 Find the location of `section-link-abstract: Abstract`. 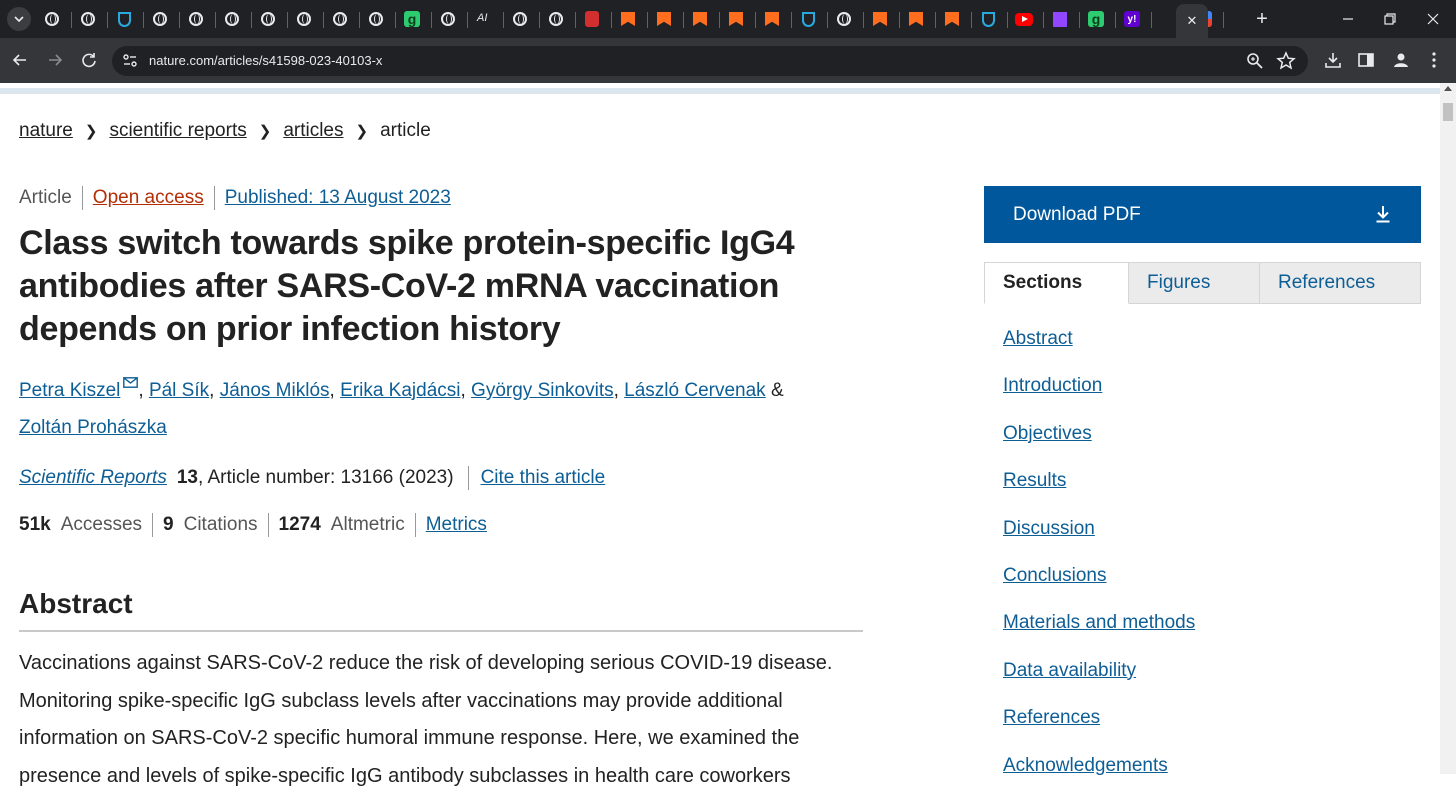

section-link-abstract: Abstract is located at coordinates (1038, 338).